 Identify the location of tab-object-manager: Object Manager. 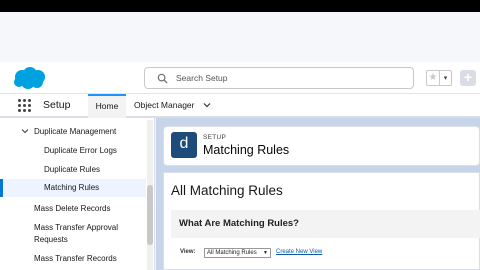
(173, 106).